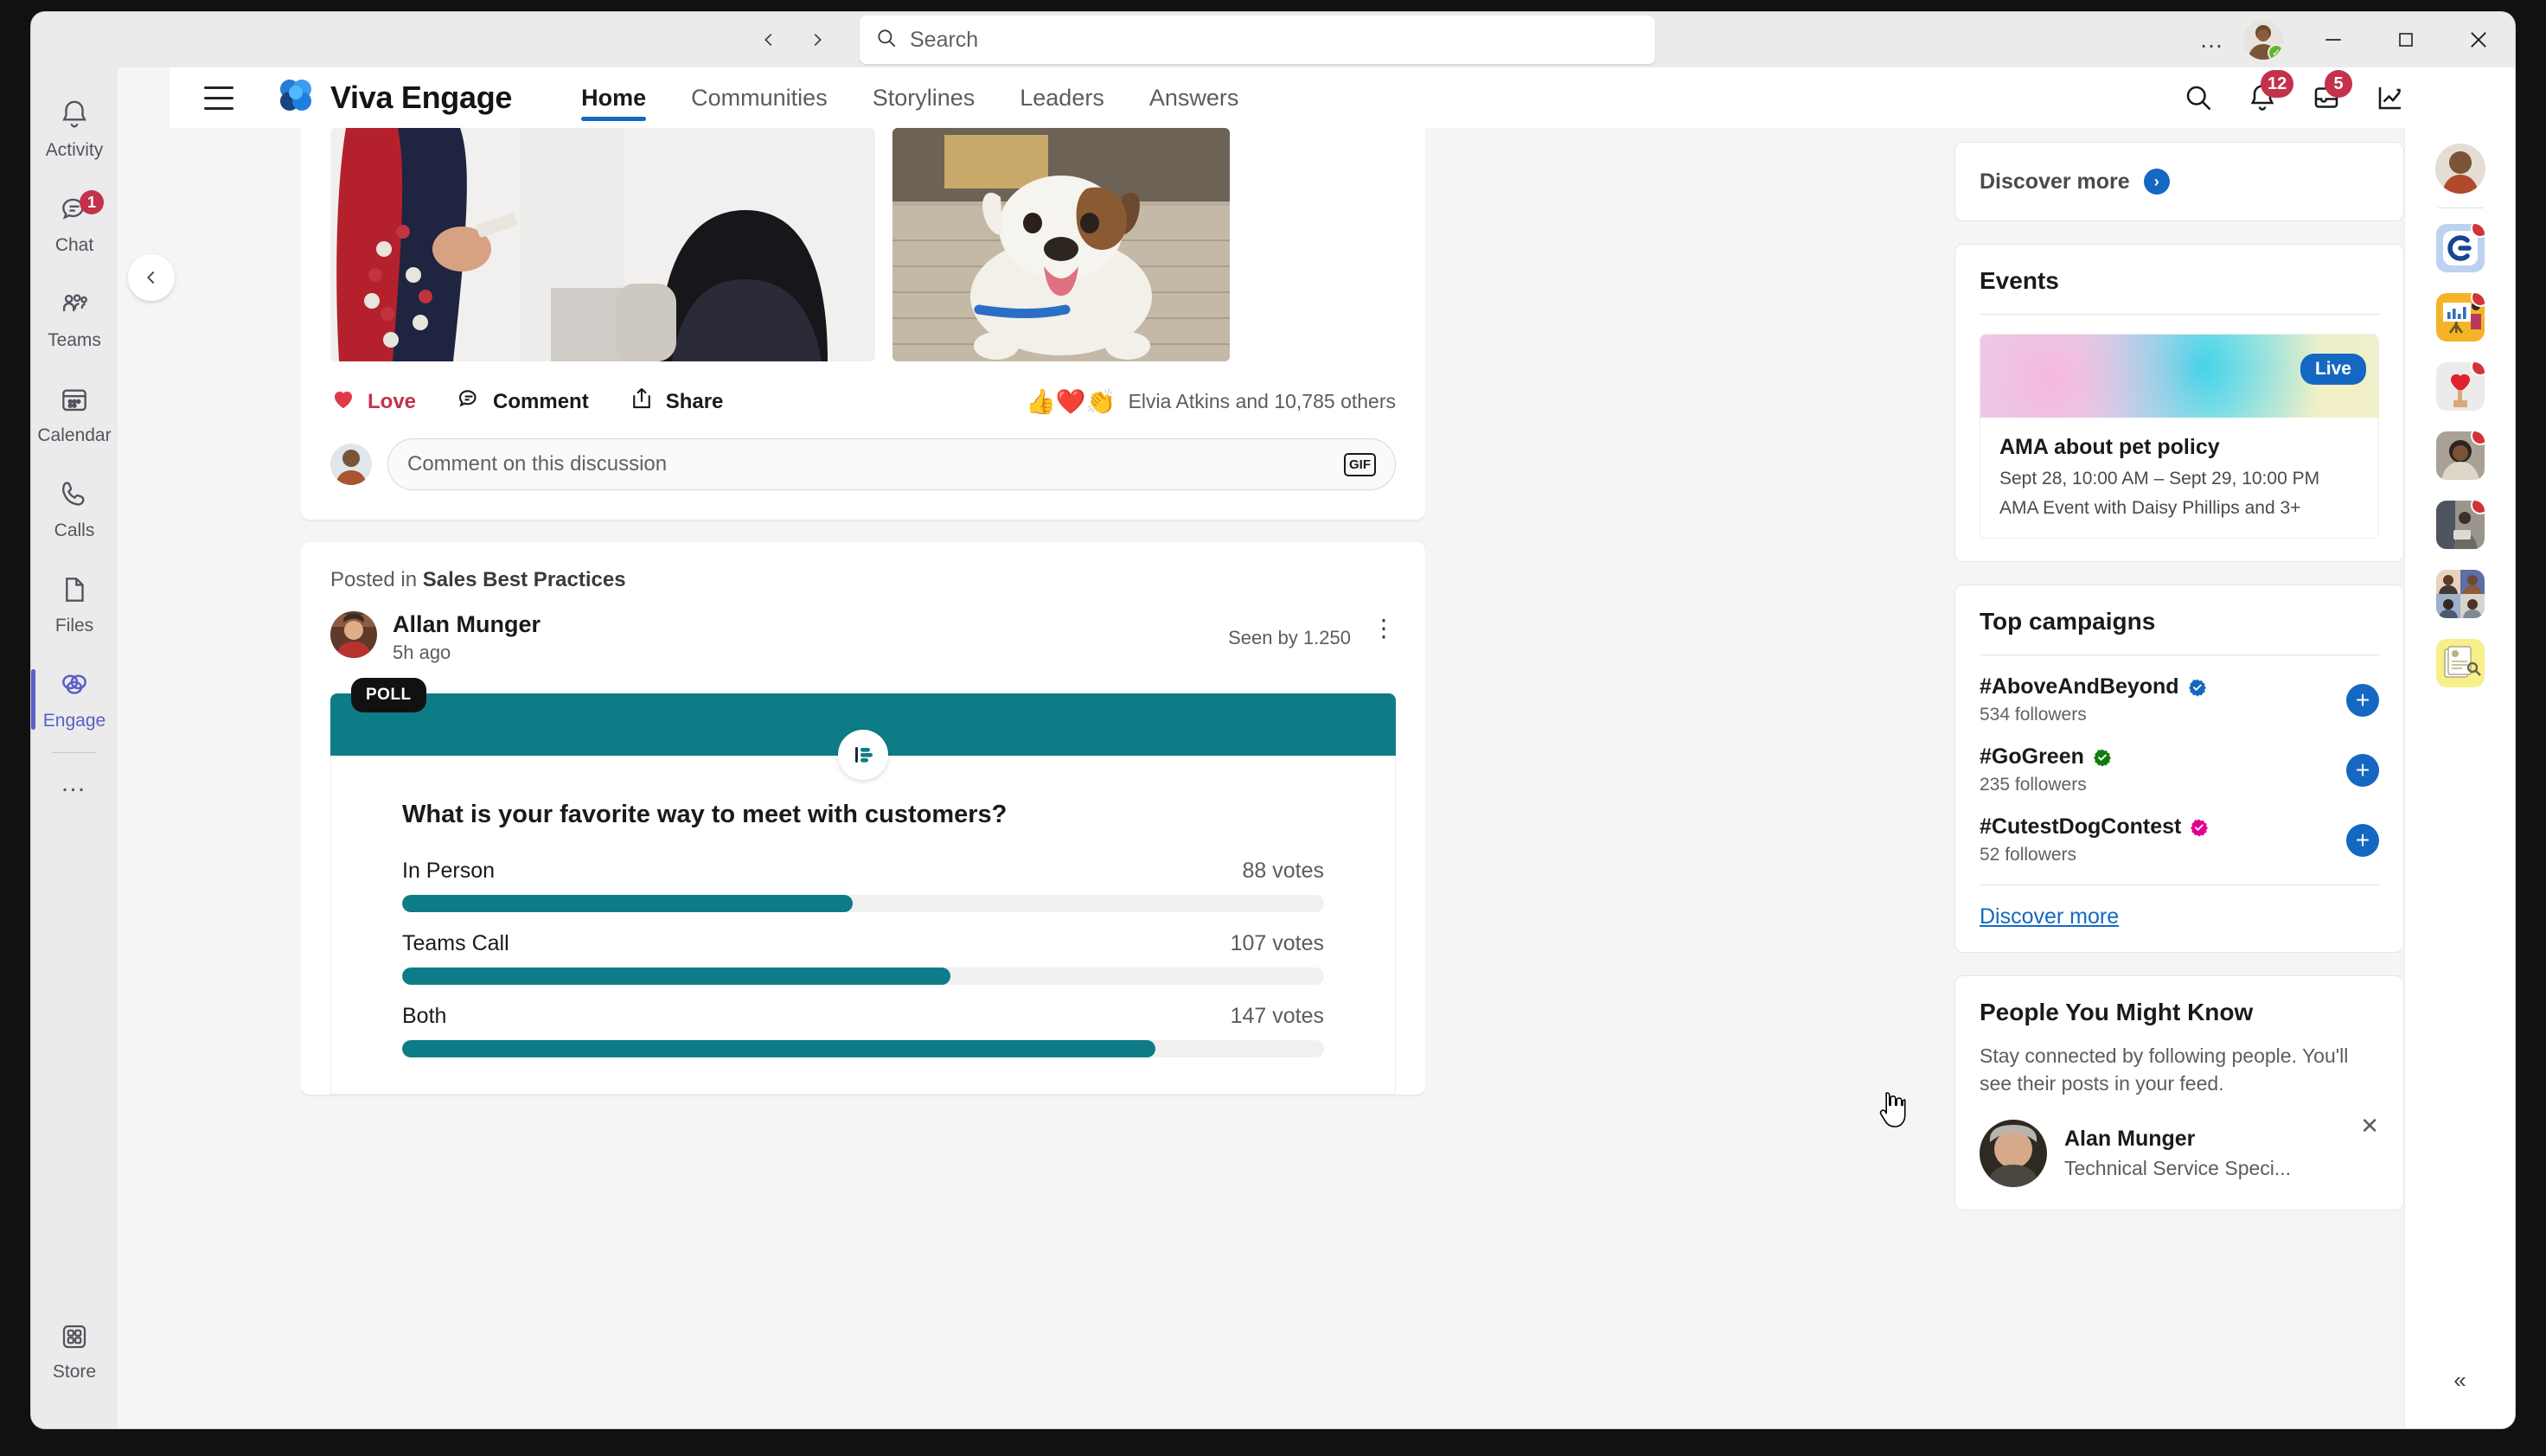 This screenshot has height=1456, width=2546. Describe the element at coordinates (863, 567) in the screenshot. I see `posted-in: Posted in Sales Best Practices` at that location.